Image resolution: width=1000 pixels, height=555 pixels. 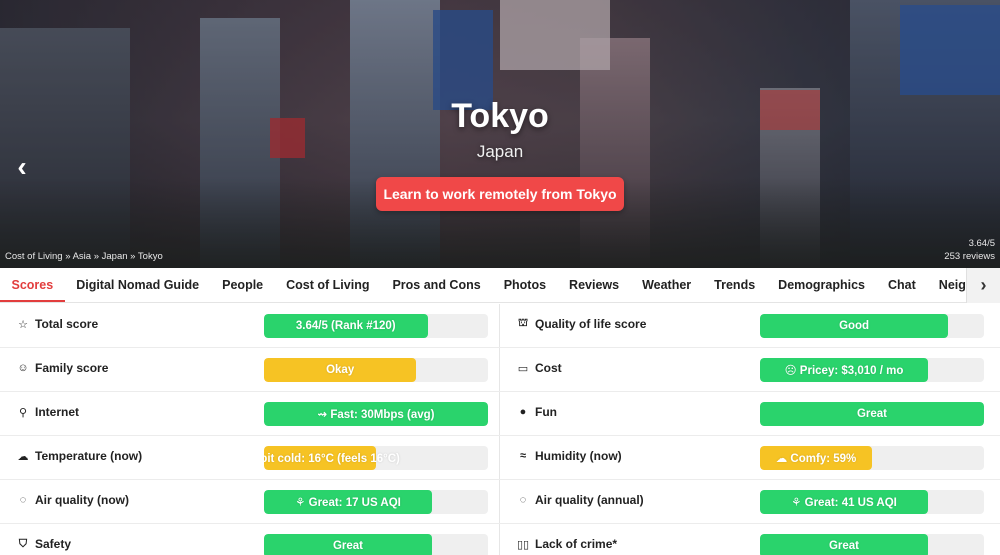 I want to click on satellite-icon: ⚲, so click(x=23, y=412).